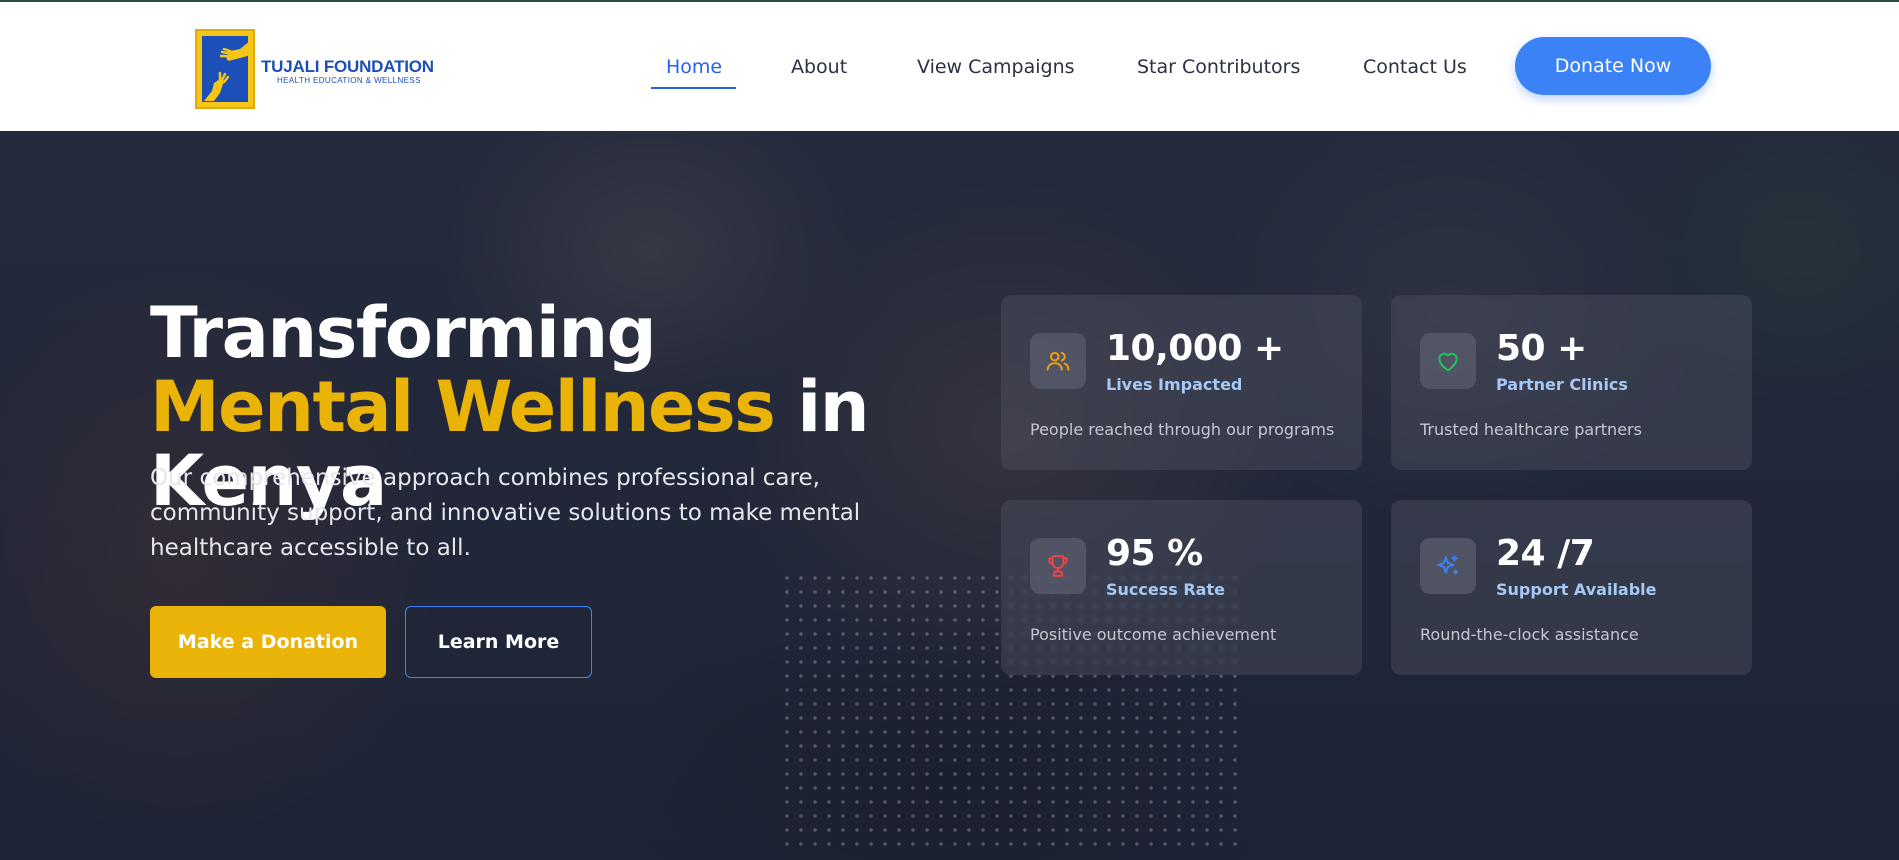  Describe the element at coordinates (996, 67) in the screenshot. I see `nav-view-campaigns: View Campaigns` at that location.